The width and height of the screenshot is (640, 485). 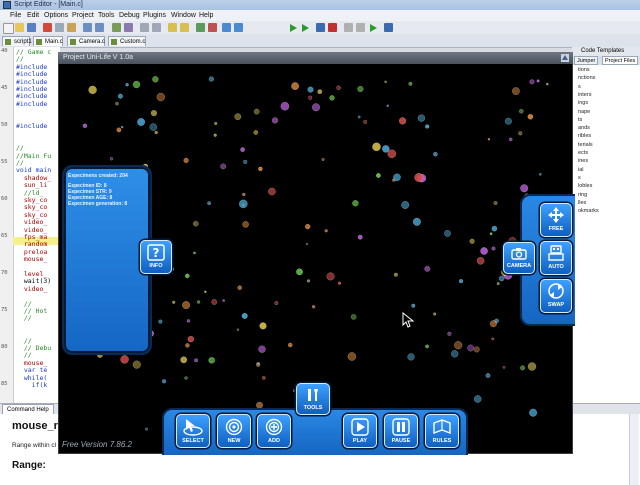 What do you see at coordinates (274, 431) in the screenshot?
I see `add-button: ADD` at bounding box center [274, 431].